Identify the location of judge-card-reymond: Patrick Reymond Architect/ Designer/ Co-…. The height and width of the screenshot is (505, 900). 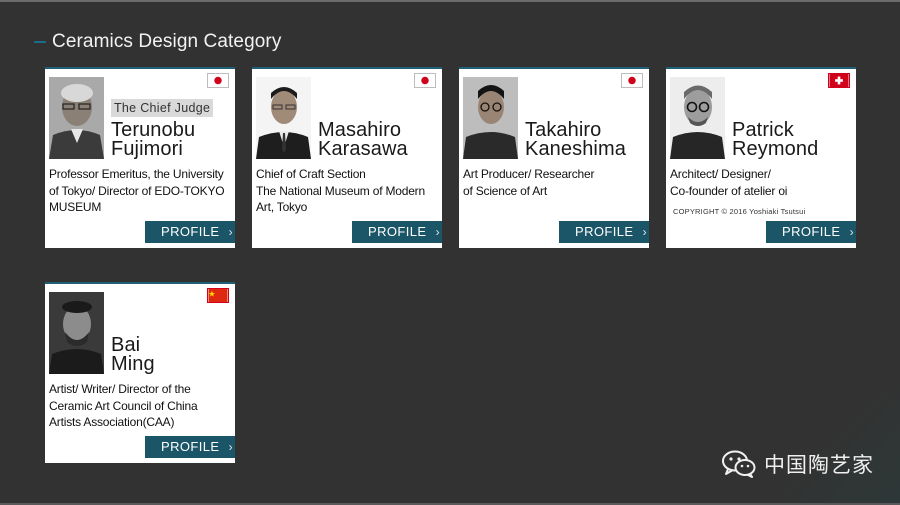
(761, 157).